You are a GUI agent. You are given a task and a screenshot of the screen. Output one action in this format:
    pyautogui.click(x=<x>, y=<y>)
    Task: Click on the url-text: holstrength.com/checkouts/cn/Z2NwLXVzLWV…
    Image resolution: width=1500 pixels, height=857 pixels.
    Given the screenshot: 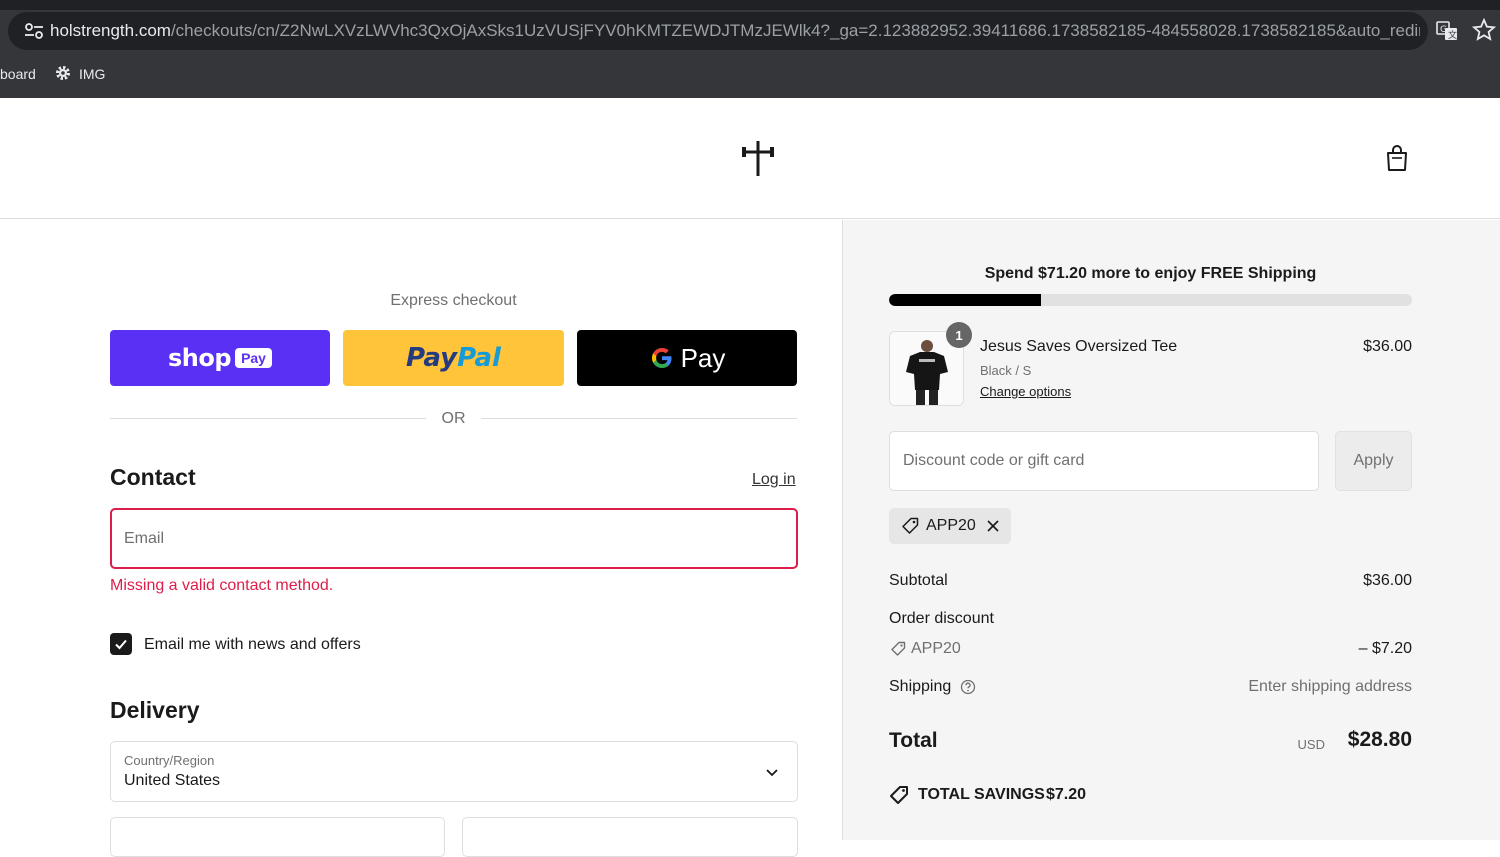 What is the action you would take?
    pyautogui.click(x=735, y=31)
    